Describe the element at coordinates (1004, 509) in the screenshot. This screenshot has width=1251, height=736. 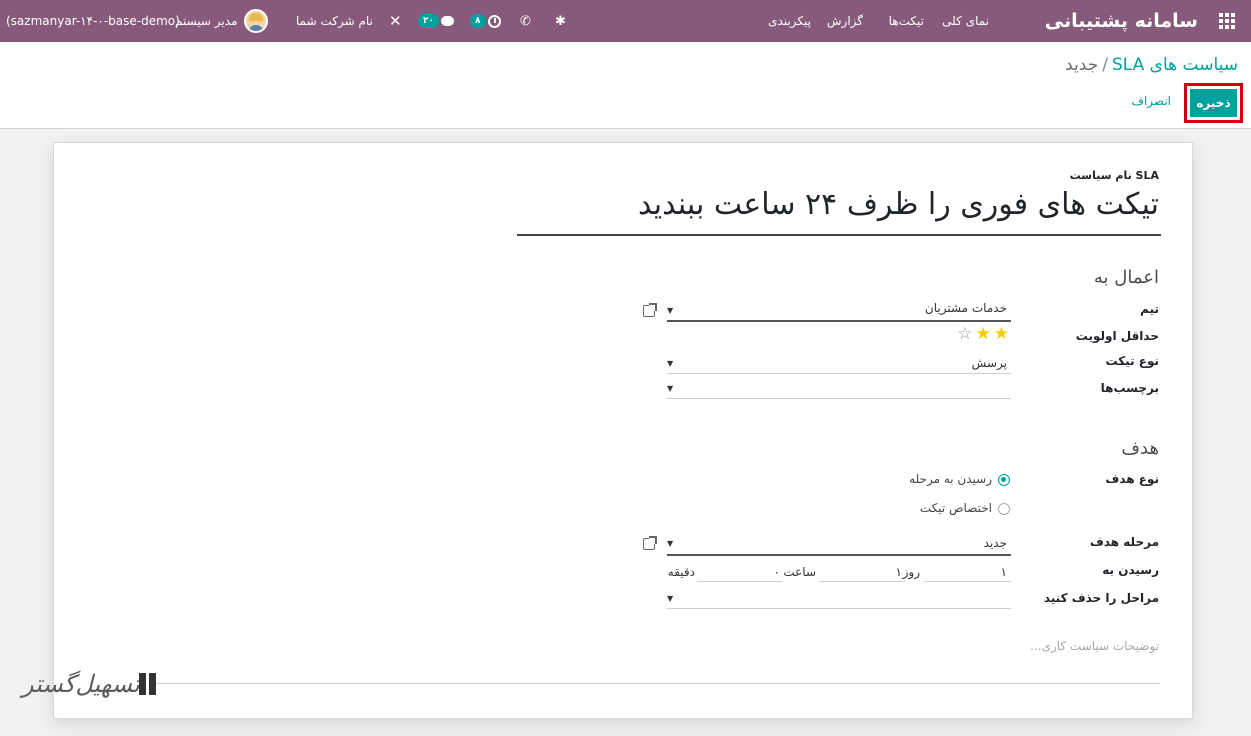
I see `radio-assign-ticket` at that location.